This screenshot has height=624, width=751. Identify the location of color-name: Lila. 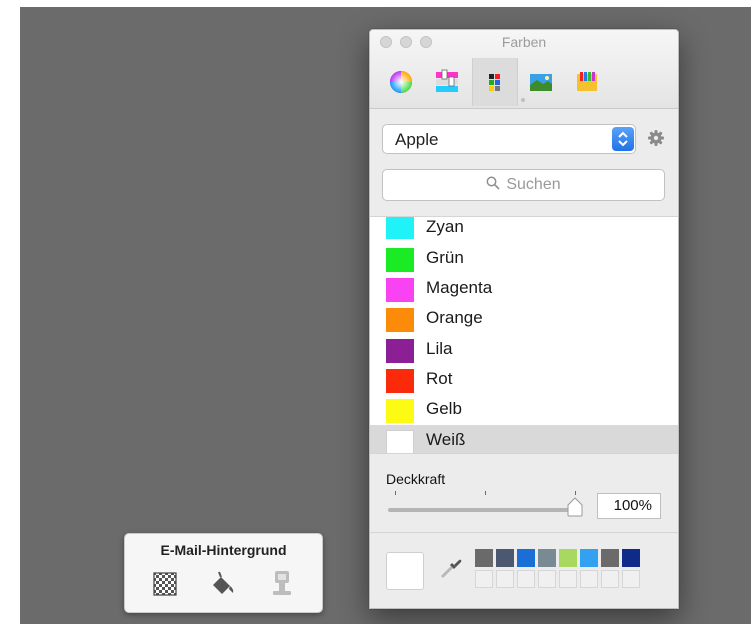
(439, 348).